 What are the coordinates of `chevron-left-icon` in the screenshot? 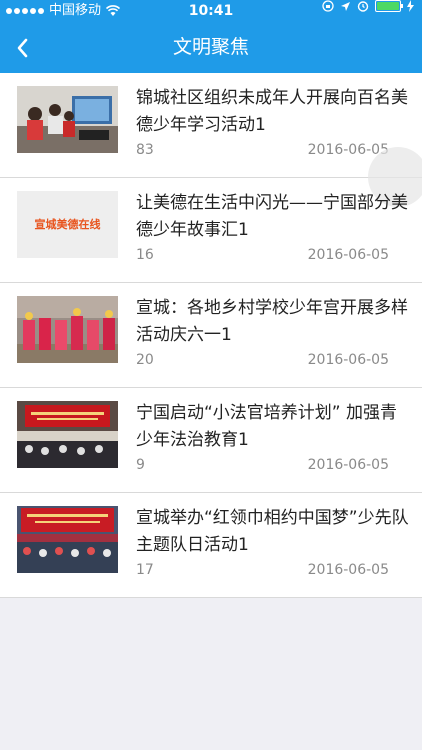 It's located at (22, 48).